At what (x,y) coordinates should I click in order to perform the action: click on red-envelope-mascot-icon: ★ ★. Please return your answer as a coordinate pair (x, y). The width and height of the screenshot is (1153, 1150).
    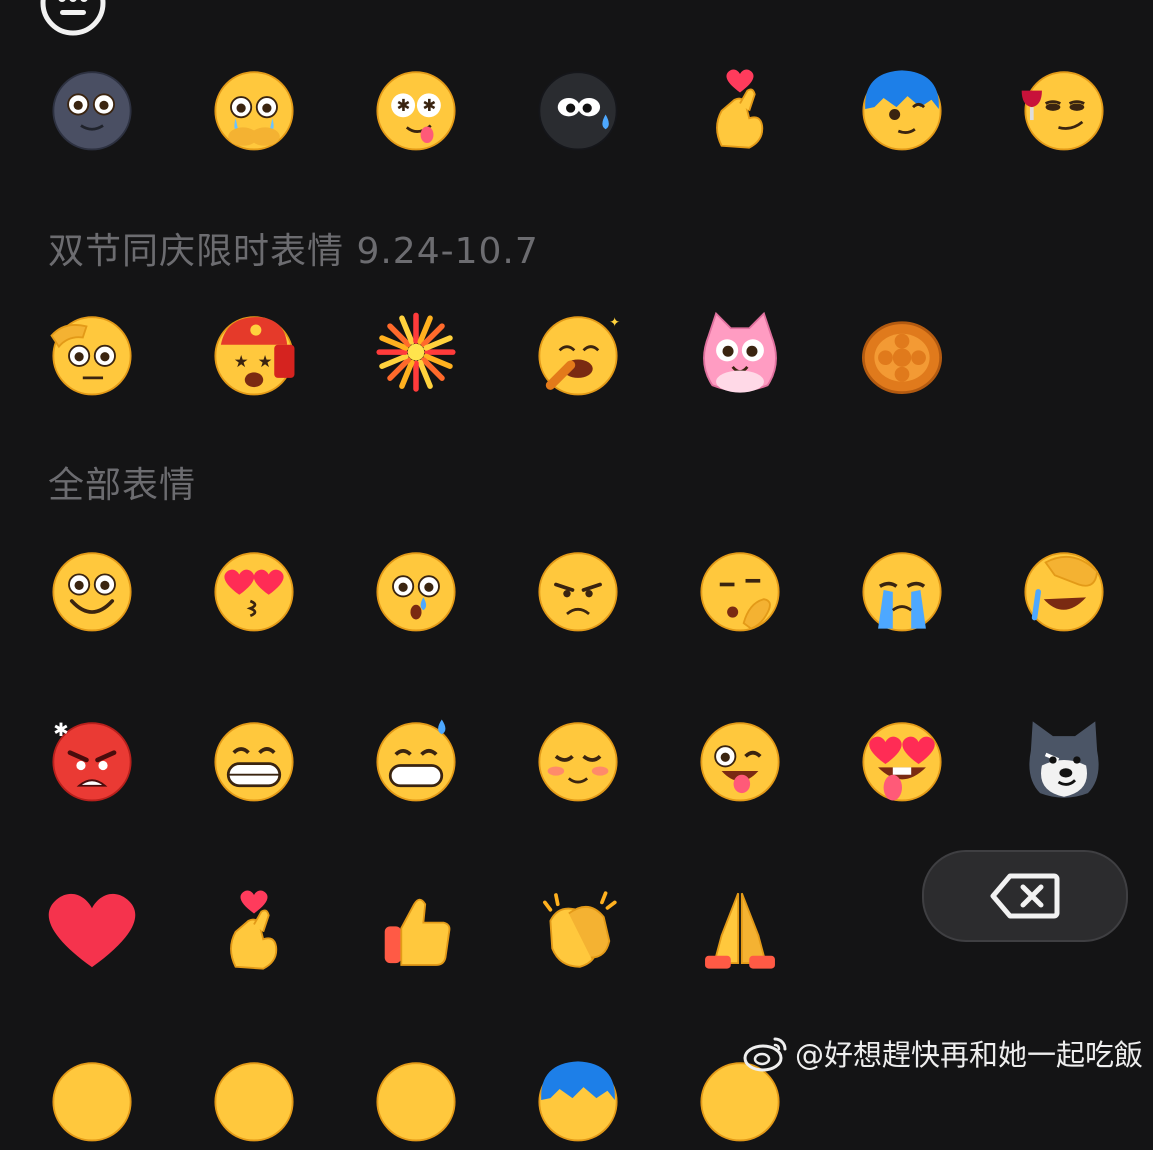
    Looking at the image, I should click on (254, 356).